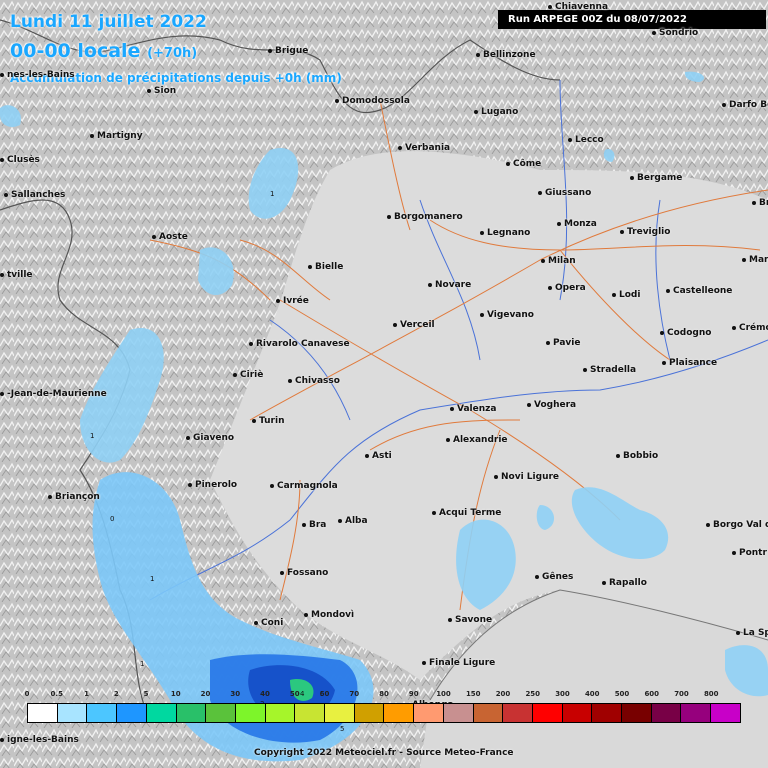 This screenshot has width=768, height=768. I want to click on city-name: Opera, so click(570, 288).